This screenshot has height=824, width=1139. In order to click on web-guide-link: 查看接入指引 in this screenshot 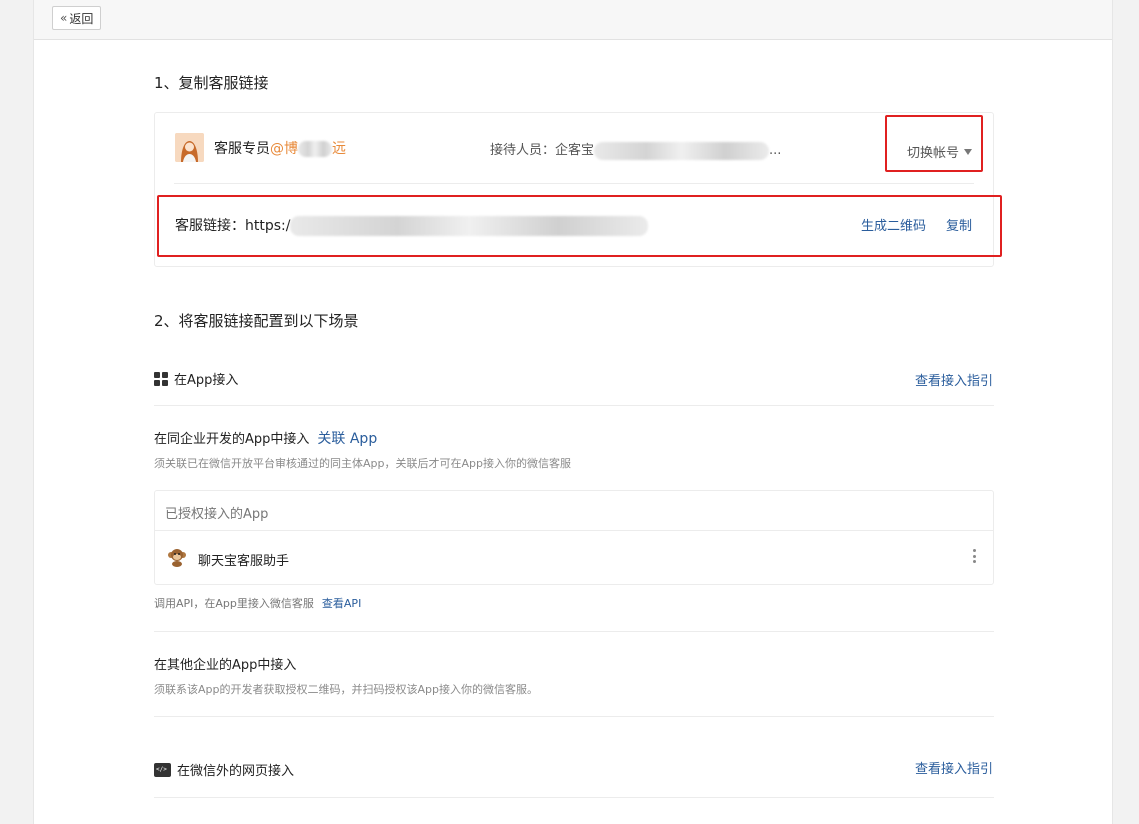, I will do `click(954, 767)`.